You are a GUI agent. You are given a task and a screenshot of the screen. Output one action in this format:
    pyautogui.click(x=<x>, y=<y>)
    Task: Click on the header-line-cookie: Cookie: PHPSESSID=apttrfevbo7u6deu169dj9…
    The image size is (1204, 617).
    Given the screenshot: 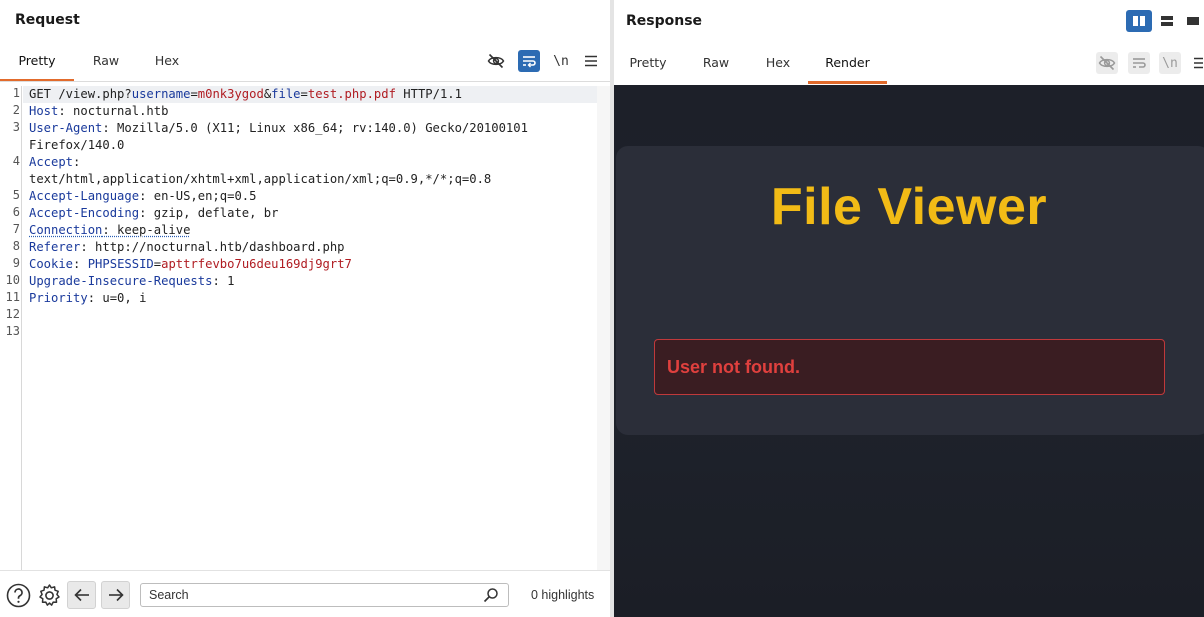 What is the action you would take?
    pyautogui.click(x=190, y=264)
    